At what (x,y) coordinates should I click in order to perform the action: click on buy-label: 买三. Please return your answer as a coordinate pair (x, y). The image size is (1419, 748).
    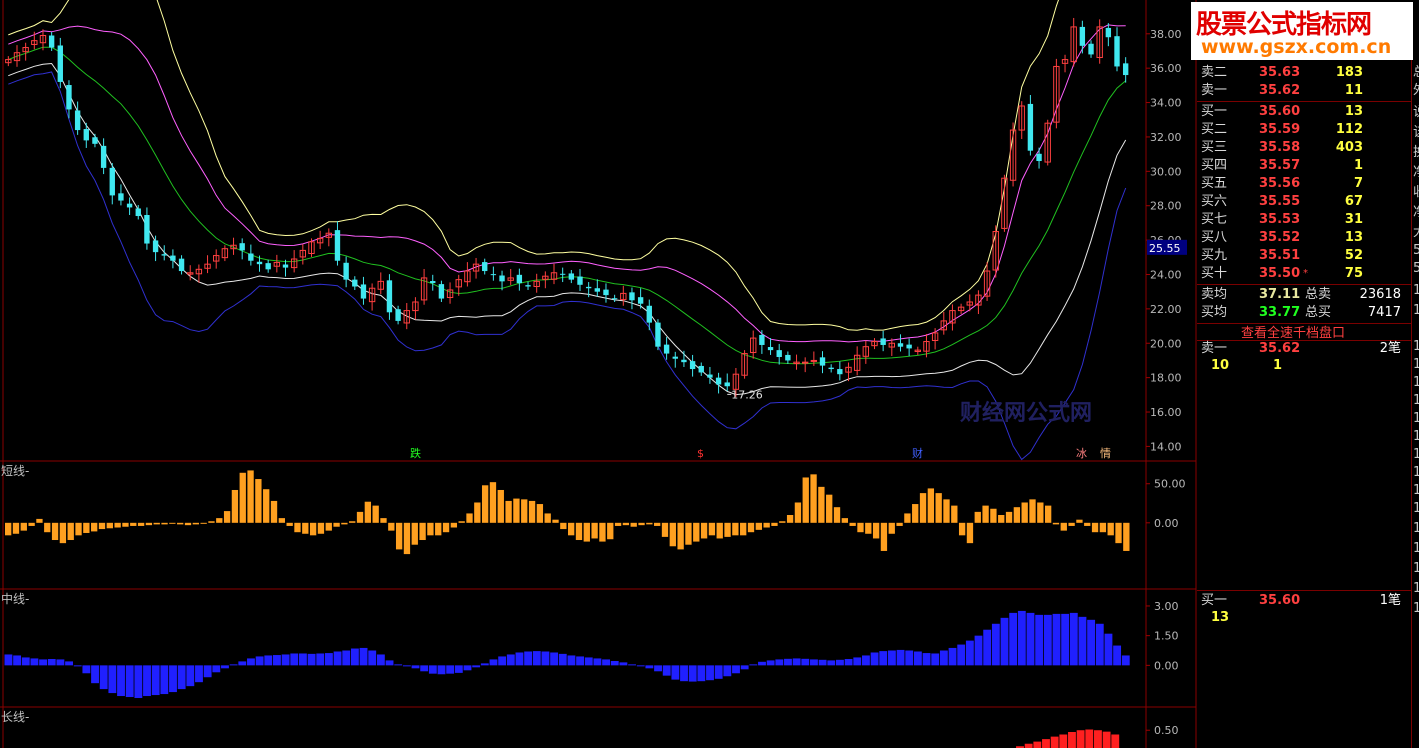
    Looking at the image, I should click on (1214, 147).